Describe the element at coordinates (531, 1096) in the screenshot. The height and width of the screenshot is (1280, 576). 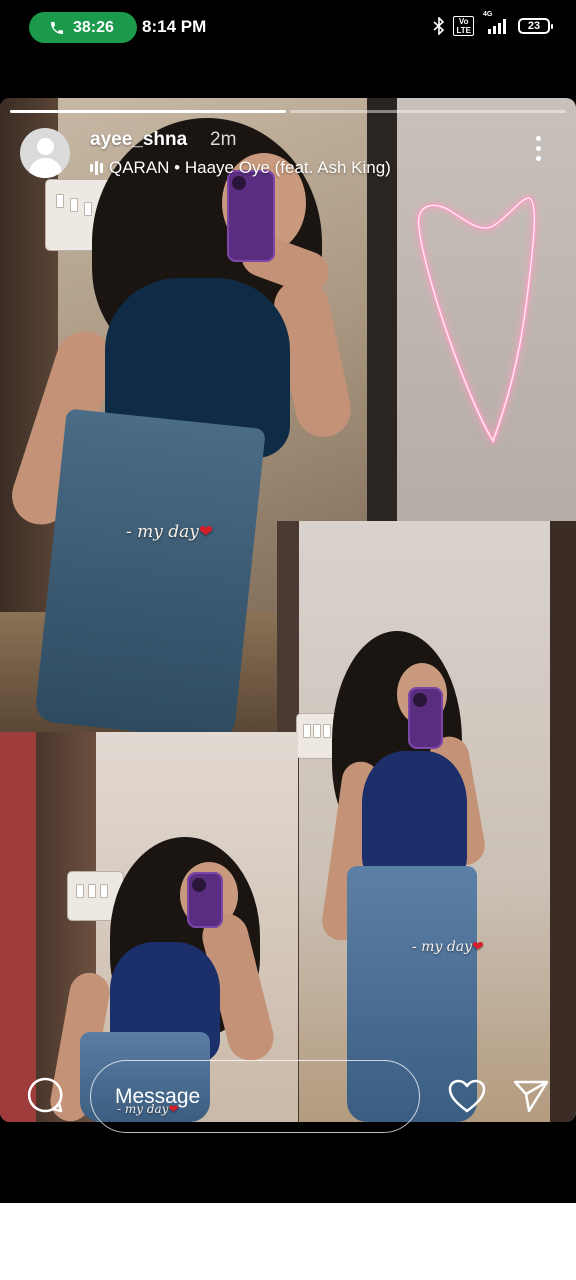
I see `send-icon` at that location.